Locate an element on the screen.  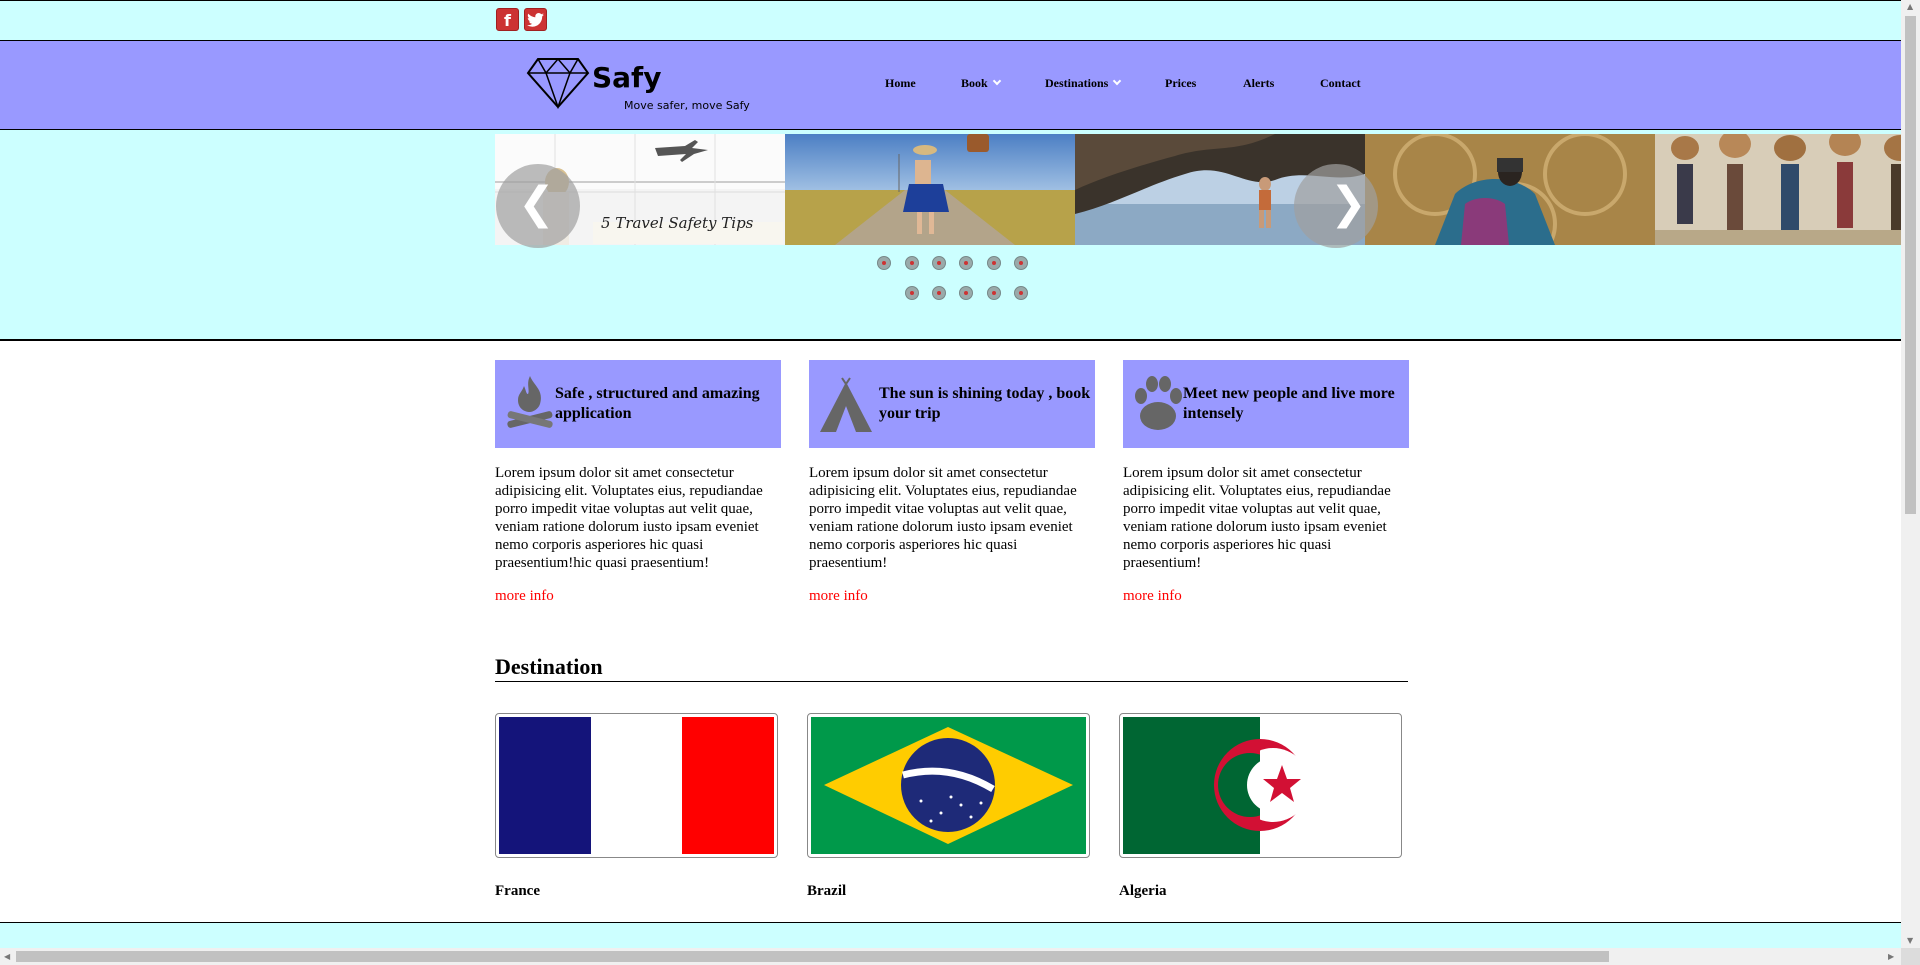
slider-prev-button: ❮ is located at coordinates (538, 206).